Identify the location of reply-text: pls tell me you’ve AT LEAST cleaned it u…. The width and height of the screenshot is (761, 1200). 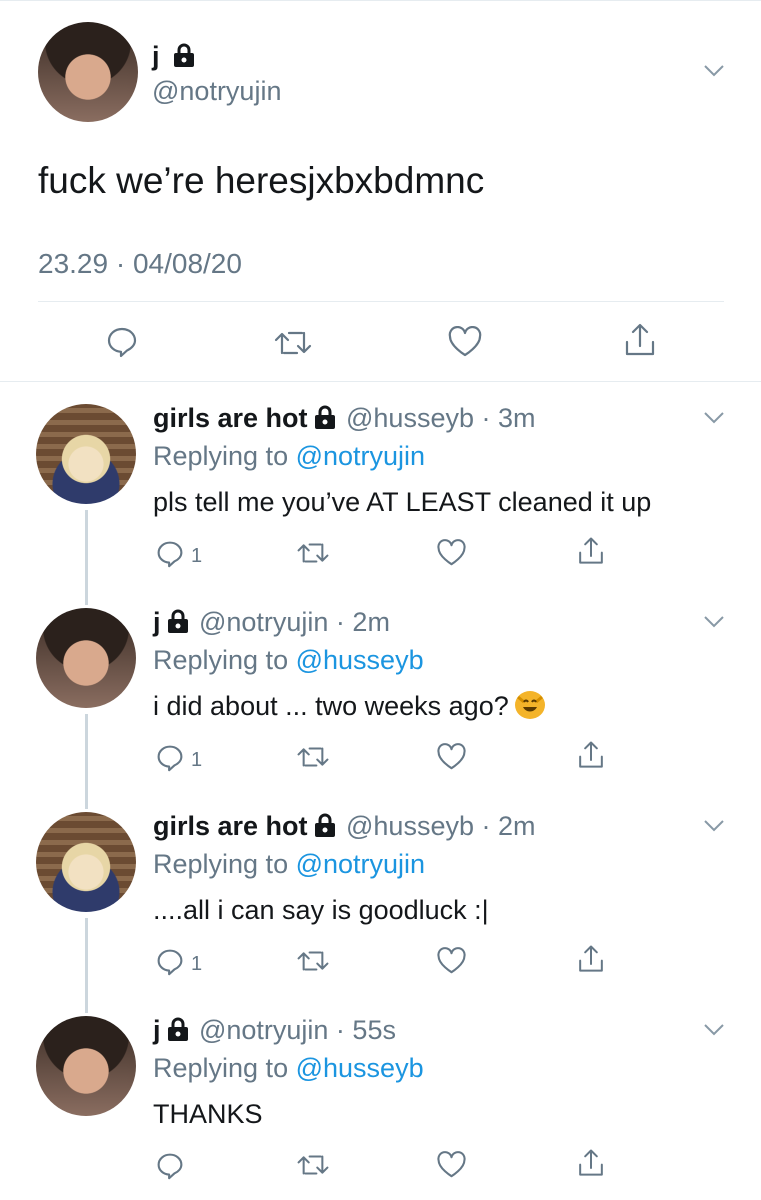
(402, 502).